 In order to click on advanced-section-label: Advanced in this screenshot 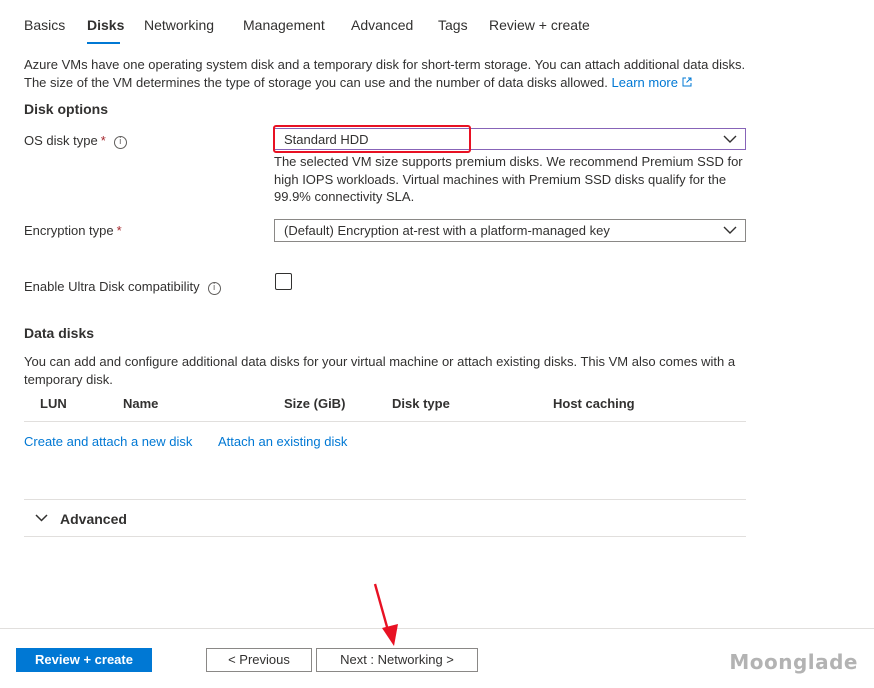, I will do `click(93, 519)`.